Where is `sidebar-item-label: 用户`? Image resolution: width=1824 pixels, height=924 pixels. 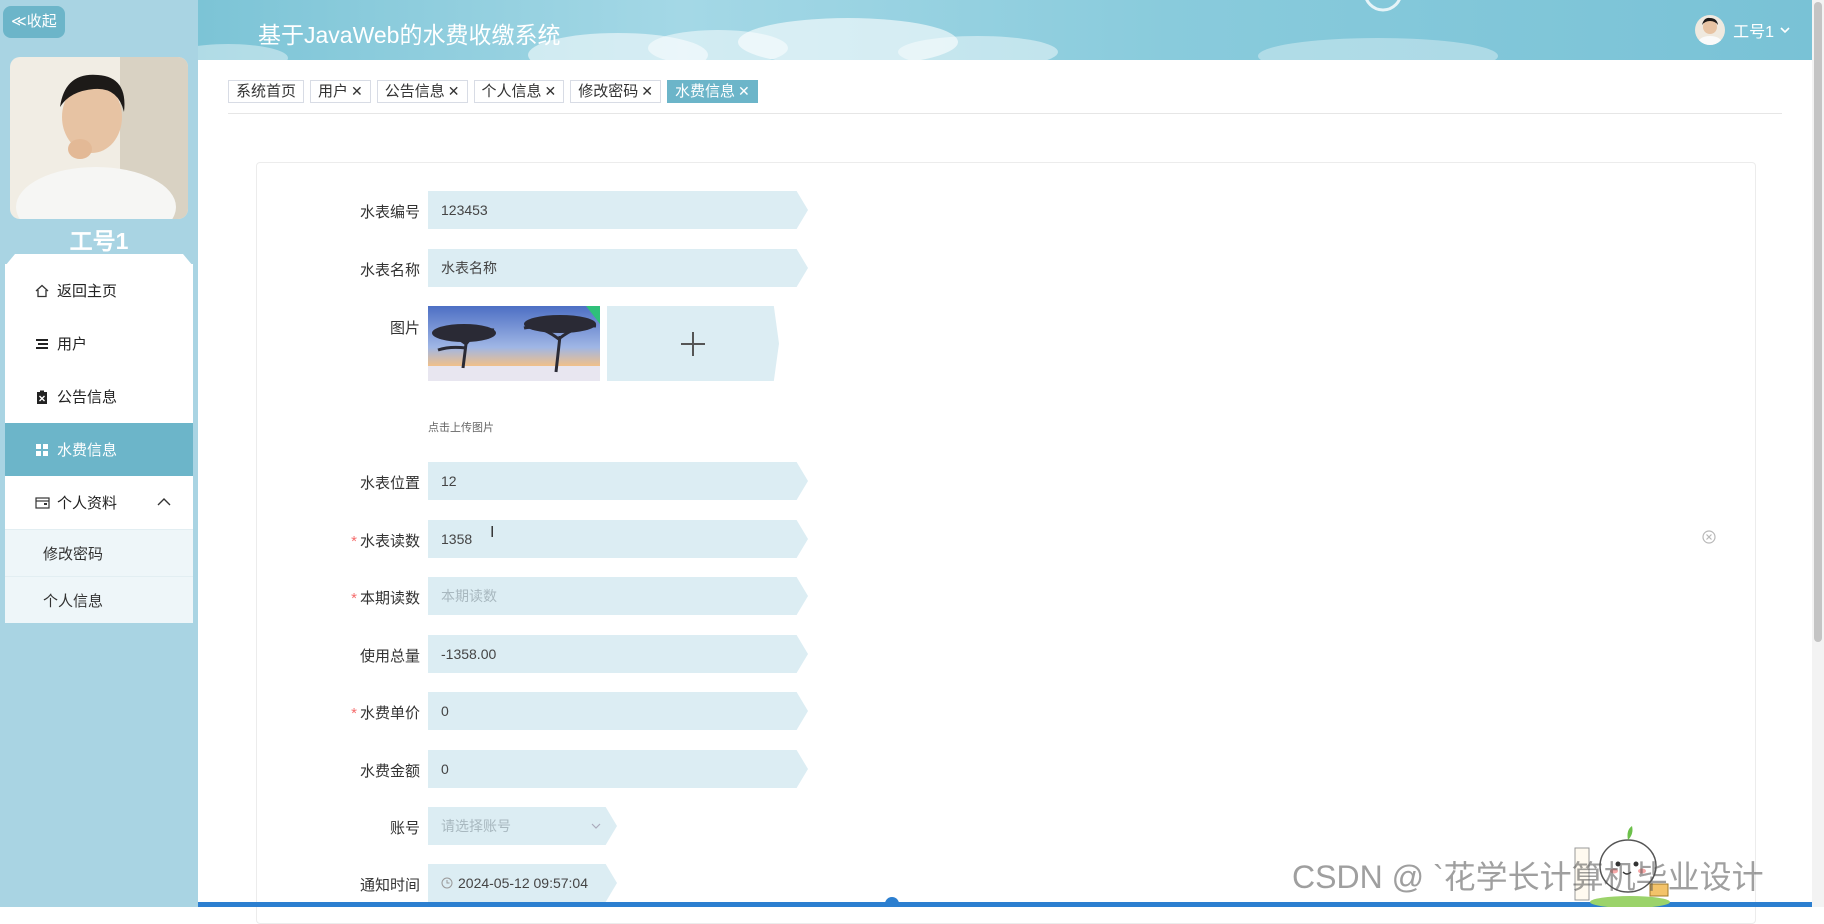
sidebar-item-label: 用户 is located at coordinates (72, 344).